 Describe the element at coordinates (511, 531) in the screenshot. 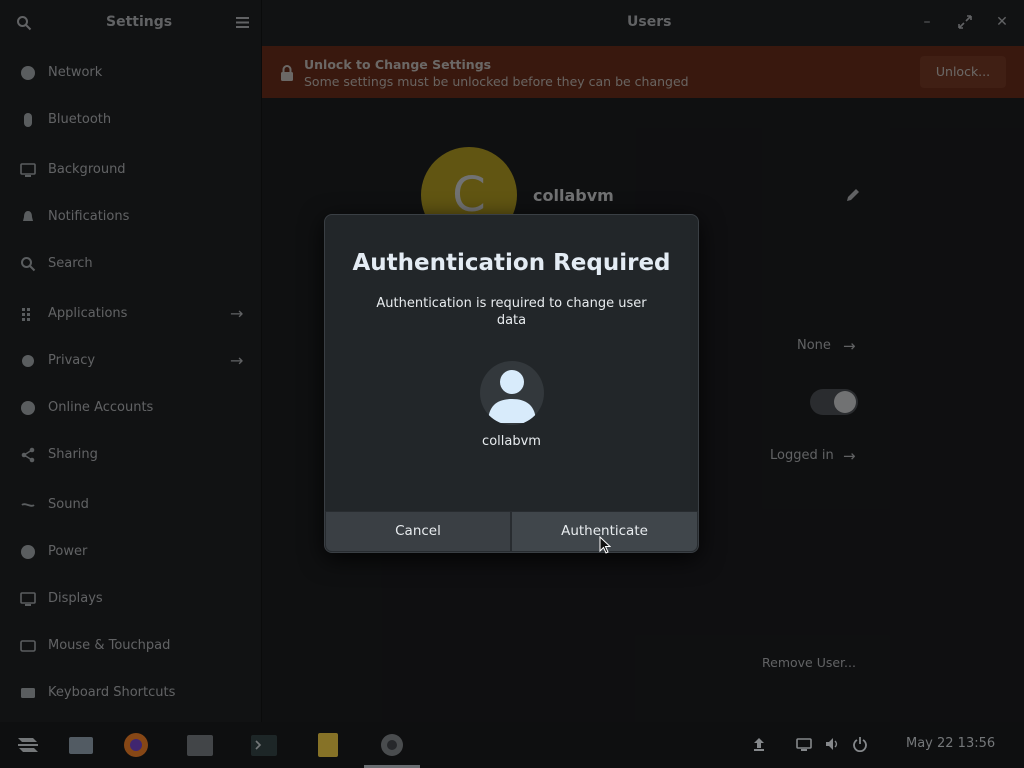

I see `dialog-button-row: Cancel Authenticate` at that location.